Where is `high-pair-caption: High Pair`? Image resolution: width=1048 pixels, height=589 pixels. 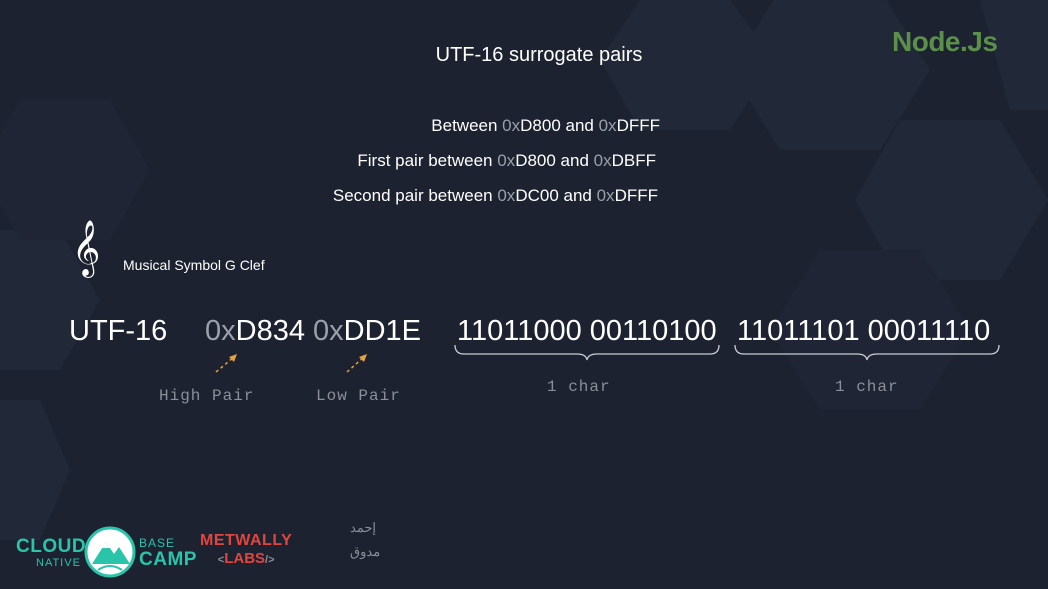
high-pair-caption: High Pair is located at coordinates (207, 396).